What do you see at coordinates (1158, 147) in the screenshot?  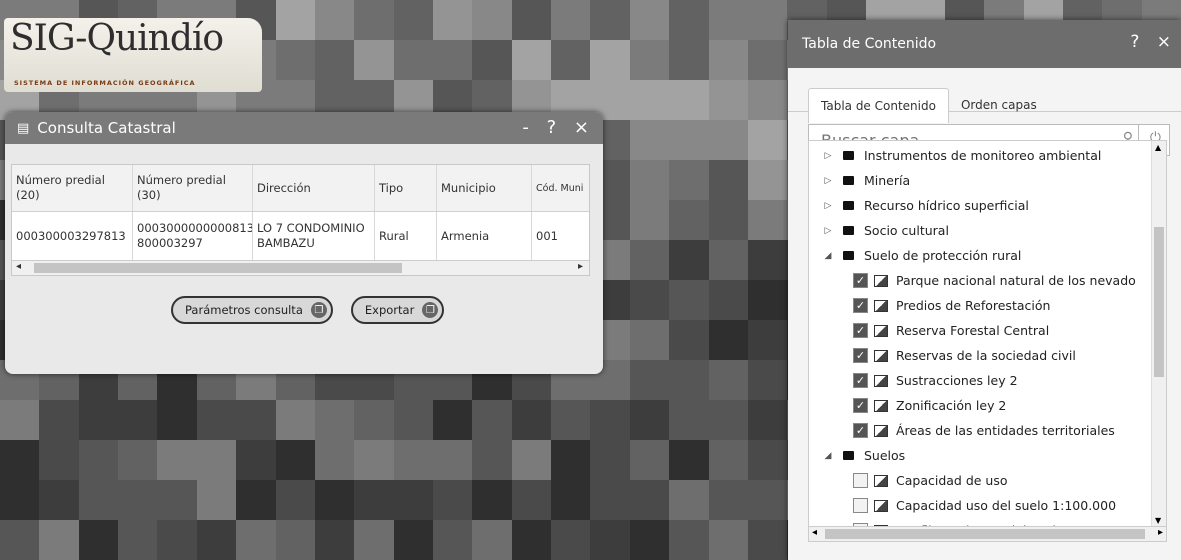 I see `scroll-up-icon: ▲` at bounding box center [1158, 147].